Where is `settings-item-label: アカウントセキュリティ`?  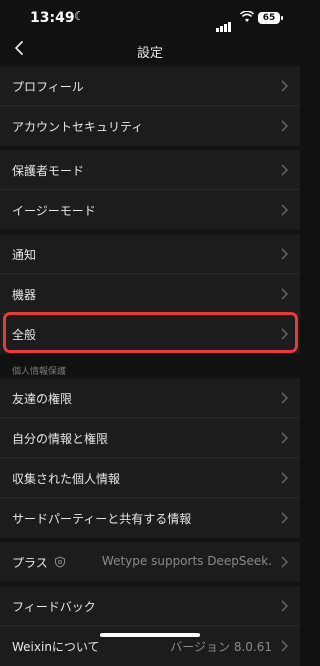
settings-item-label: アカウントセキュリティ is located at coordinates (78, 127).